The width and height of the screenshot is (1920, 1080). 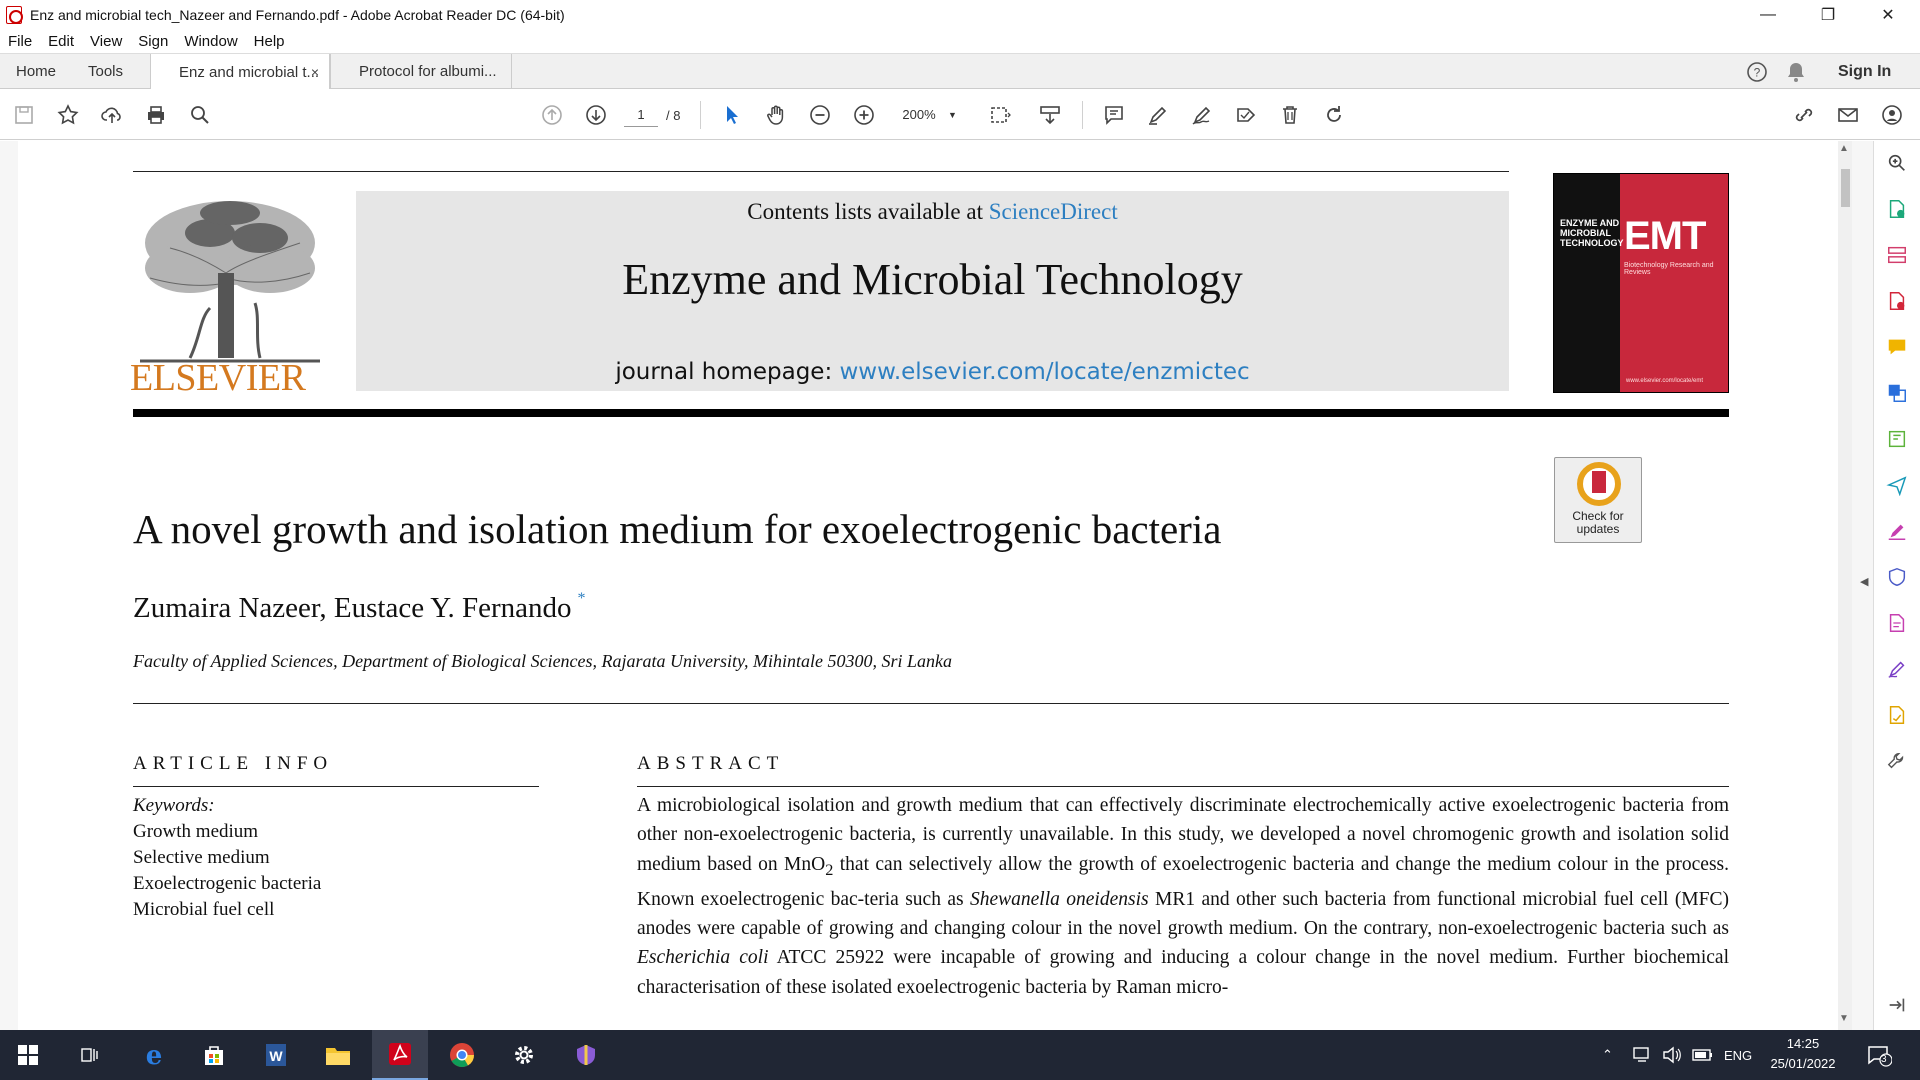 I want to click on abstract-heading: ABSTRACT, so click(x=711, y=763).